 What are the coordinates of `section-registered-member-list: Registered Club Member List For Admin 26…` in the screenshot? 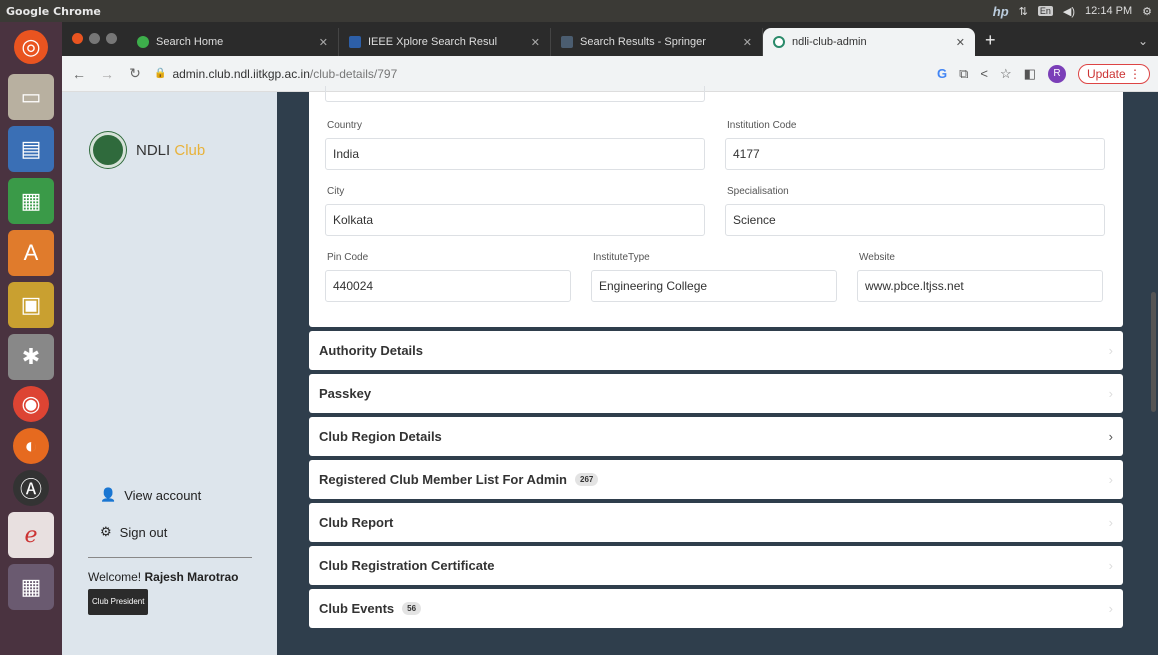 It's located at (716, 479).